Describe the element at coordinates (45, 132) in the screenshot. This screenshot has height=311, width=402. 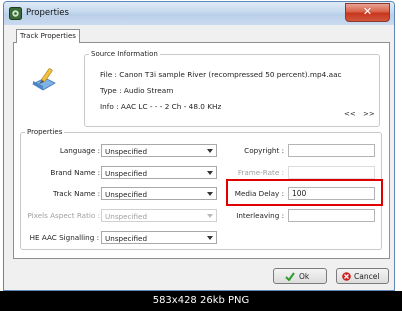
I see `properties-legend: Properties` at that location.